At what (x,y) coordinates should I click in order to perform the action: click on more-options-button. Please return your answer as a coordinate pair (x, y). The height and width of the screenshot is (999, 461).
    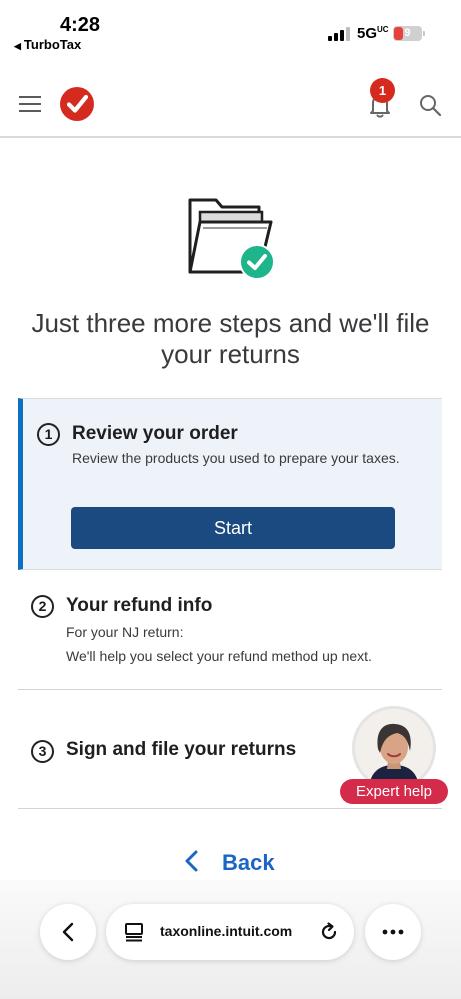
    Looking at the image, I should click on (393, 932).